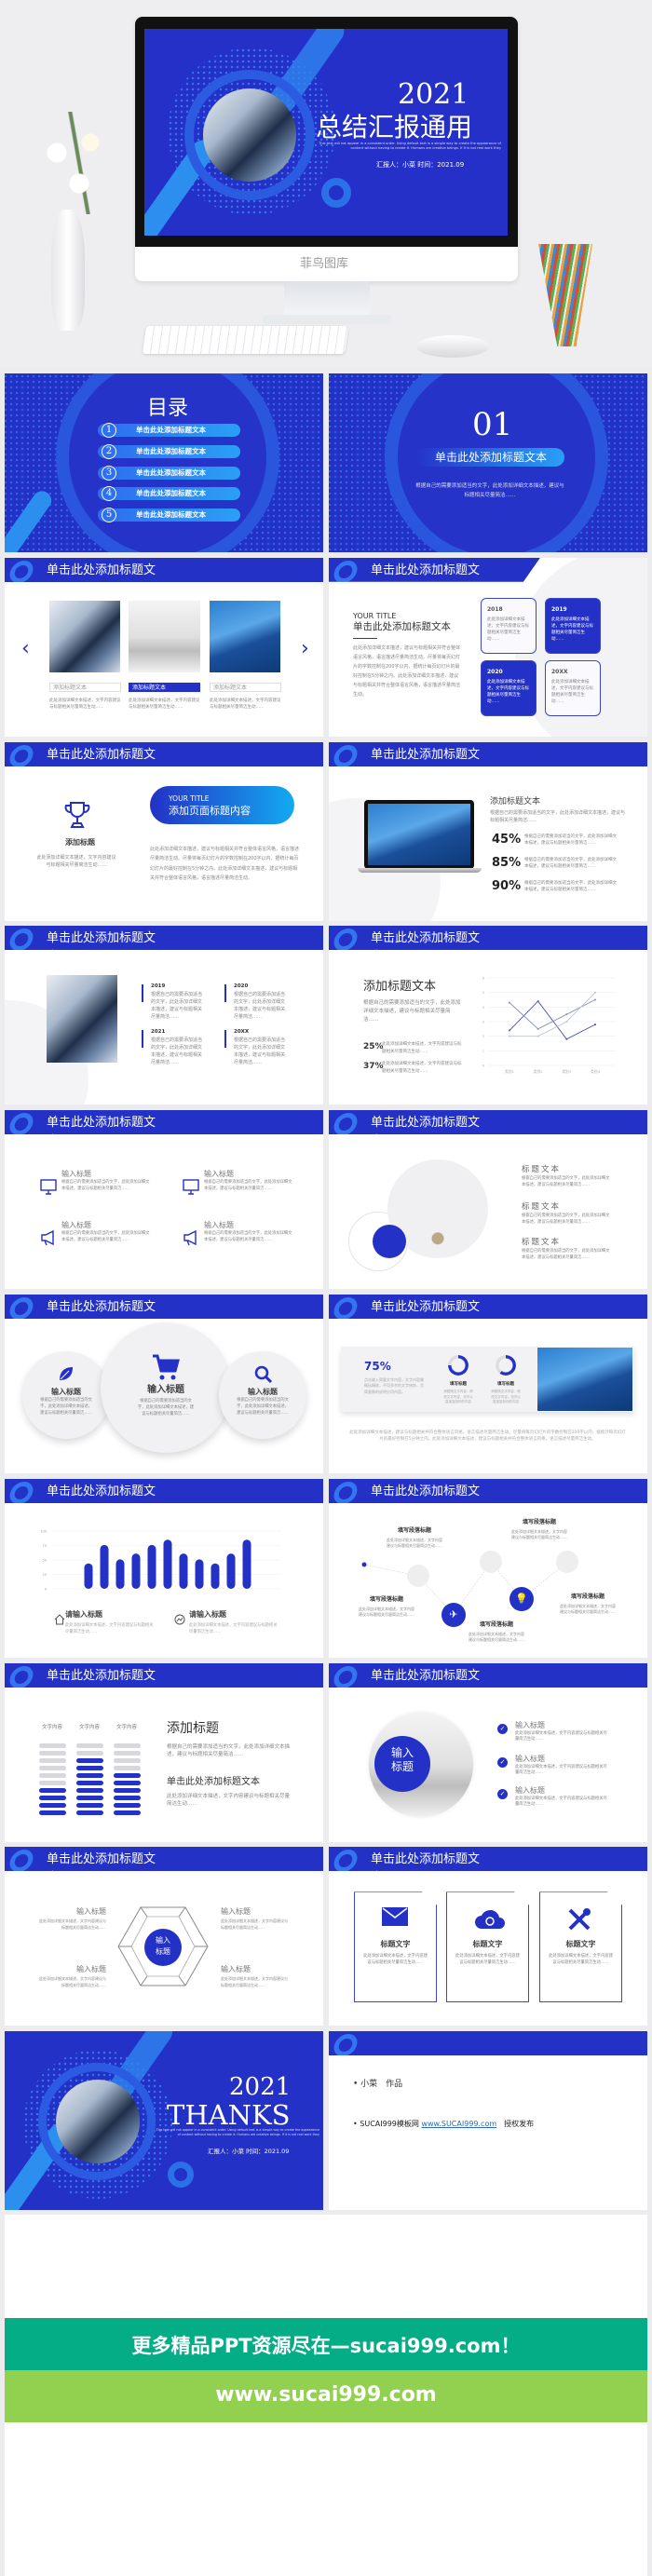 This screenshot has height=2576, width=652. I want to click on timeline-year: 2019, so click(158, 986).